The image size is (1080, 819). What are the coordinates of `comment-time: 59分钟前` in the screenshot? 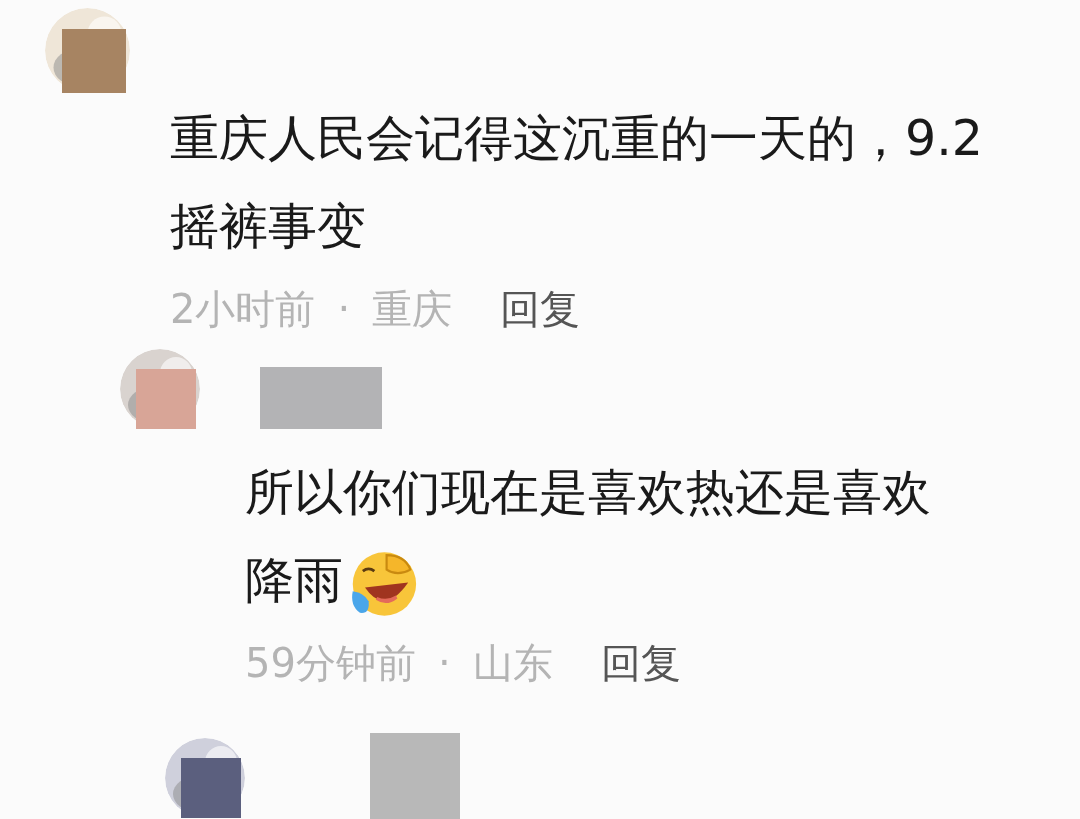 It's located at (330, 663).